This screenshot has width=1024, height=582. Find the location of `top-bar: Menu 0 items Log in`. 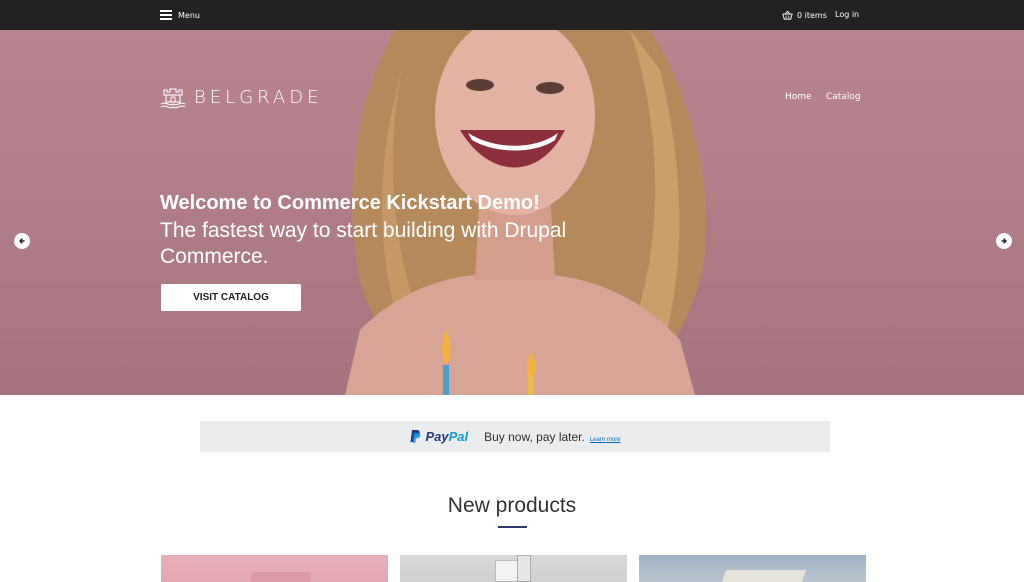

top-bar: Menu 0 items Log in is located at coordinates (512, 15).